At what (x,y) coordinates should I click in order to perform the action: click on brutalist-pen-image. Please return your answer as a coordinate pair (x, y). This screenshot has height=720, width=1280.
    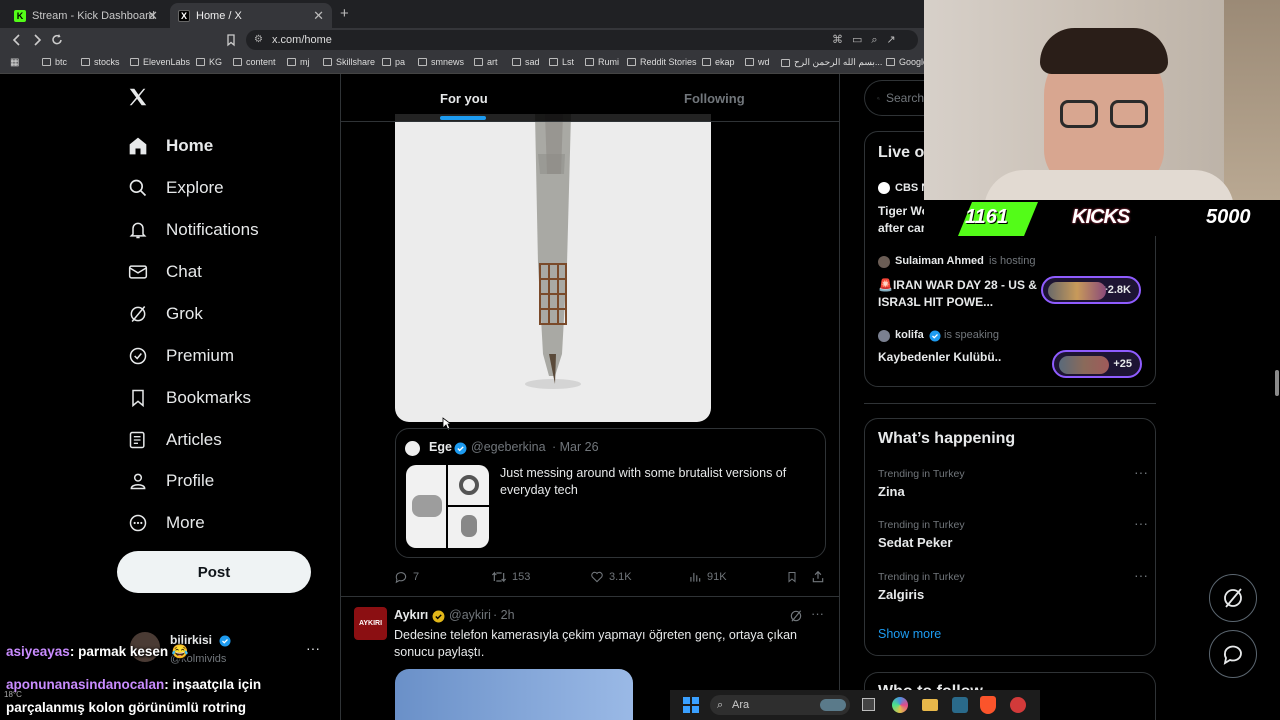
    Looking at the image, I should click on (553, 251).